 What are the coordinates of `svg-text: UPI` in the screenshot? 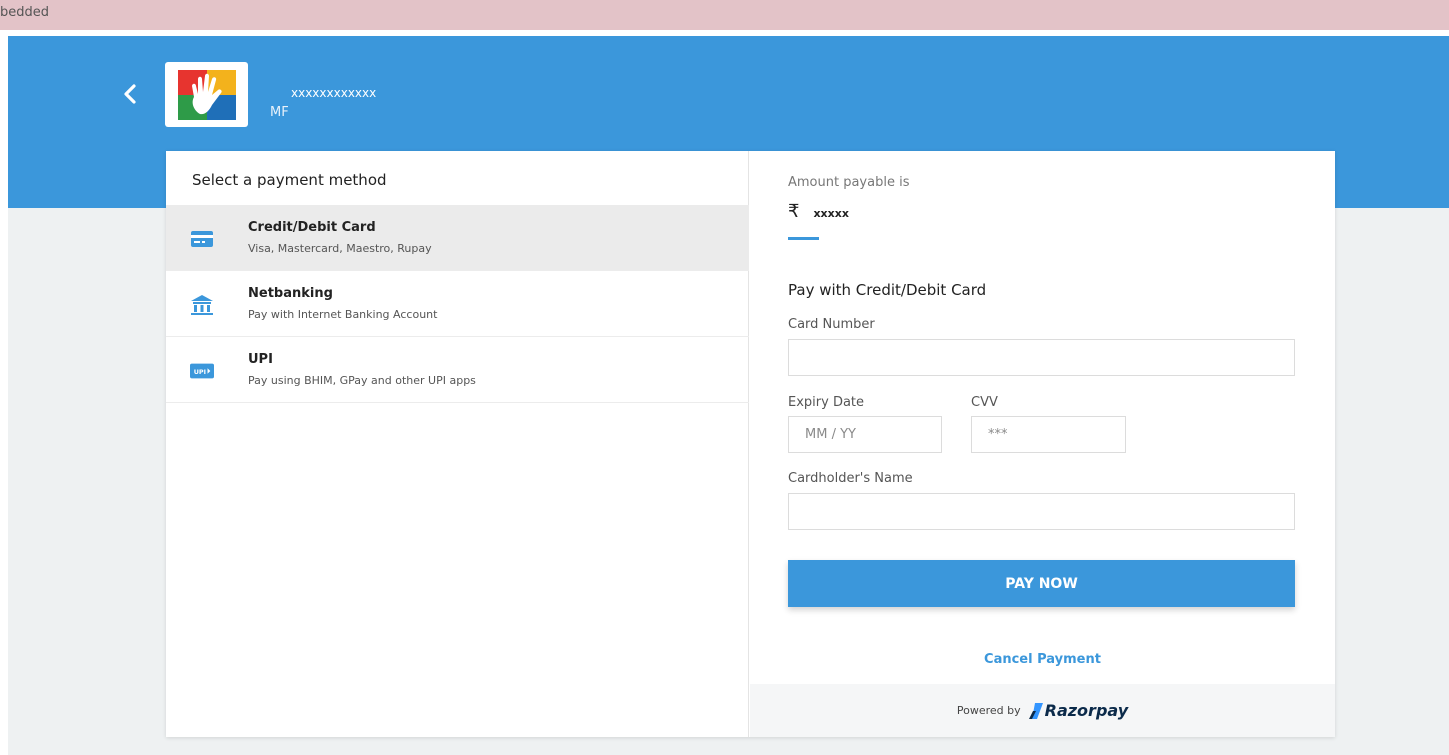 It's located at (200, 372).